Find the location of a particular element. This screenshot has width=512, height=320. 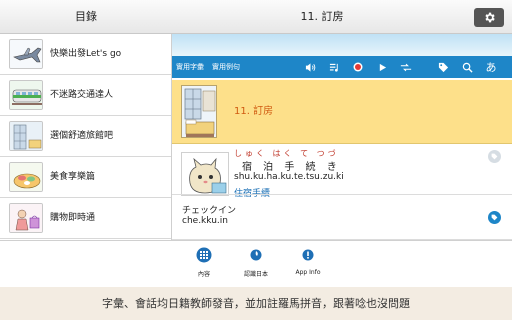

romaji-text: shu.ku.ha.ku.te.tsu.zu.ki is located at coordinates (289, 177).